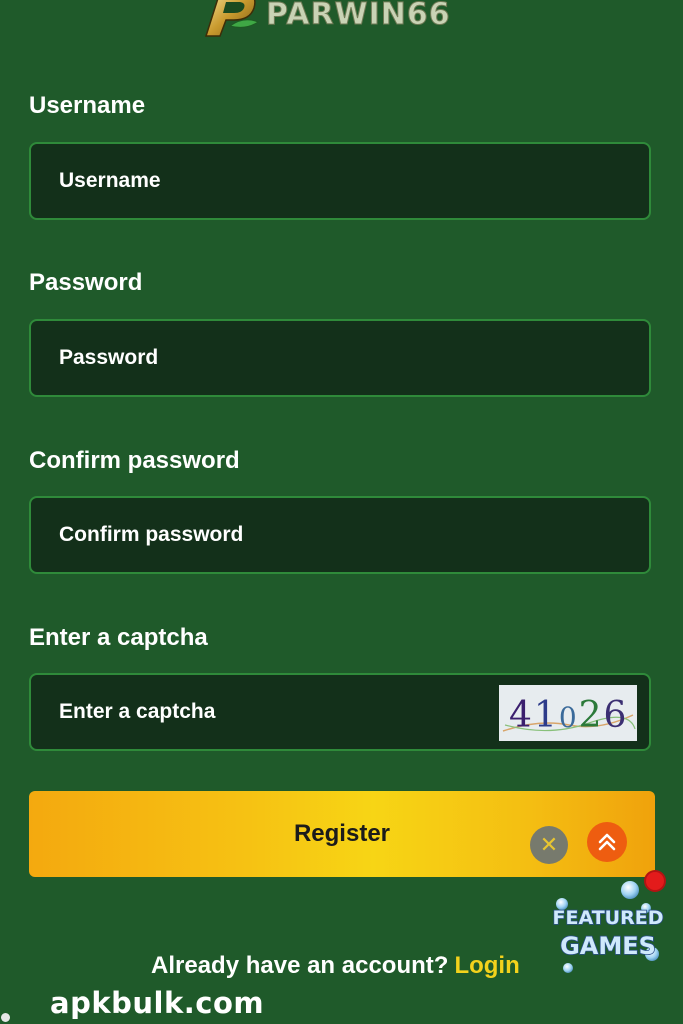 Image resolution: width=683 pixels, height=1024 pixels. I want to click on featured-line1: FEATURED, so click(608, 918).